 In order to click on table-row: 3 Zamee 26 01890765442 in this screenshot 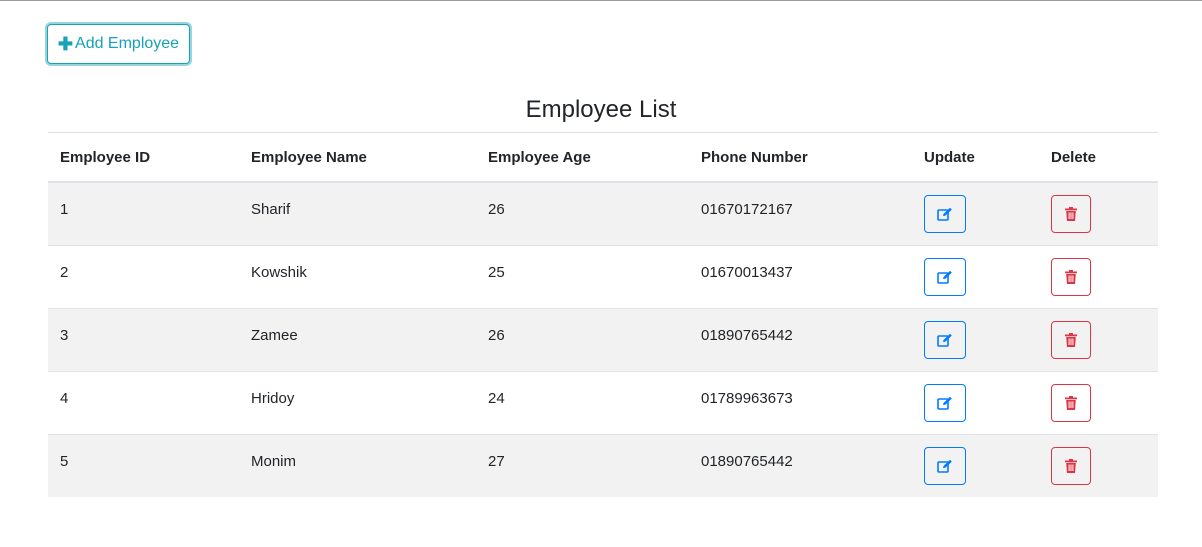, I will do `click(603, 340)`.